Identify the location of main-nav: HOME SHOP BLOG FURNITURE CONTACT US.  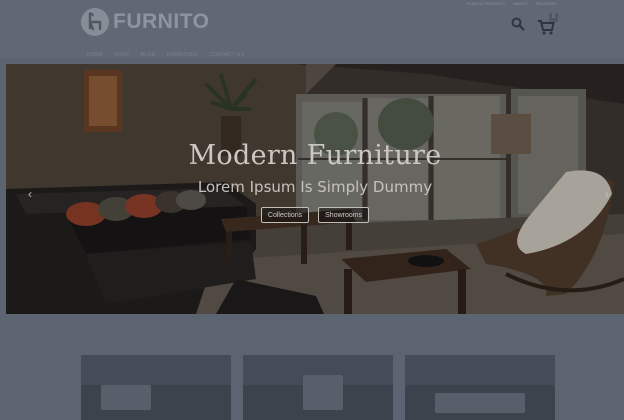
(165, 55).